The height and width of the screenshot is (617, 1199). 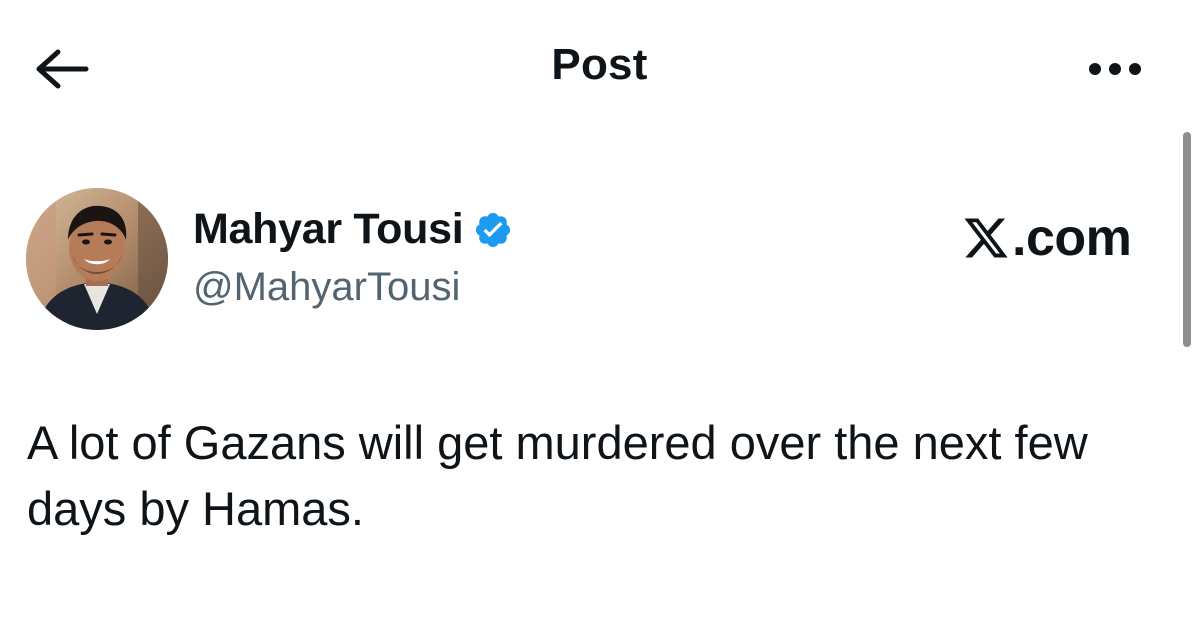 I want to click on author-name-row: Mahyar Tousi, so click(x=353, y=229).